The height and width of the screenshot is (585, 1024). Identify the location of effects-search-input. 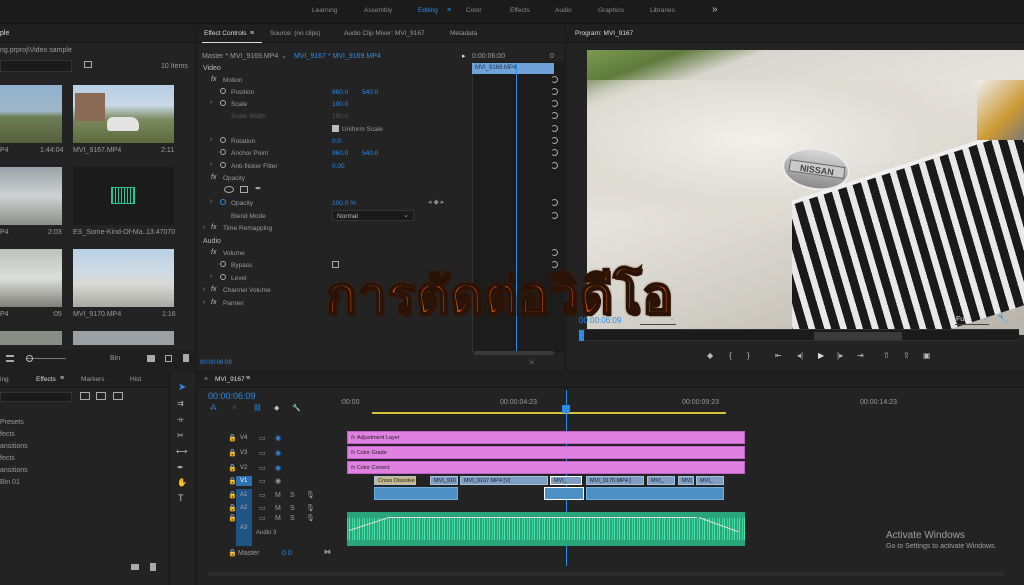
(36, 397).